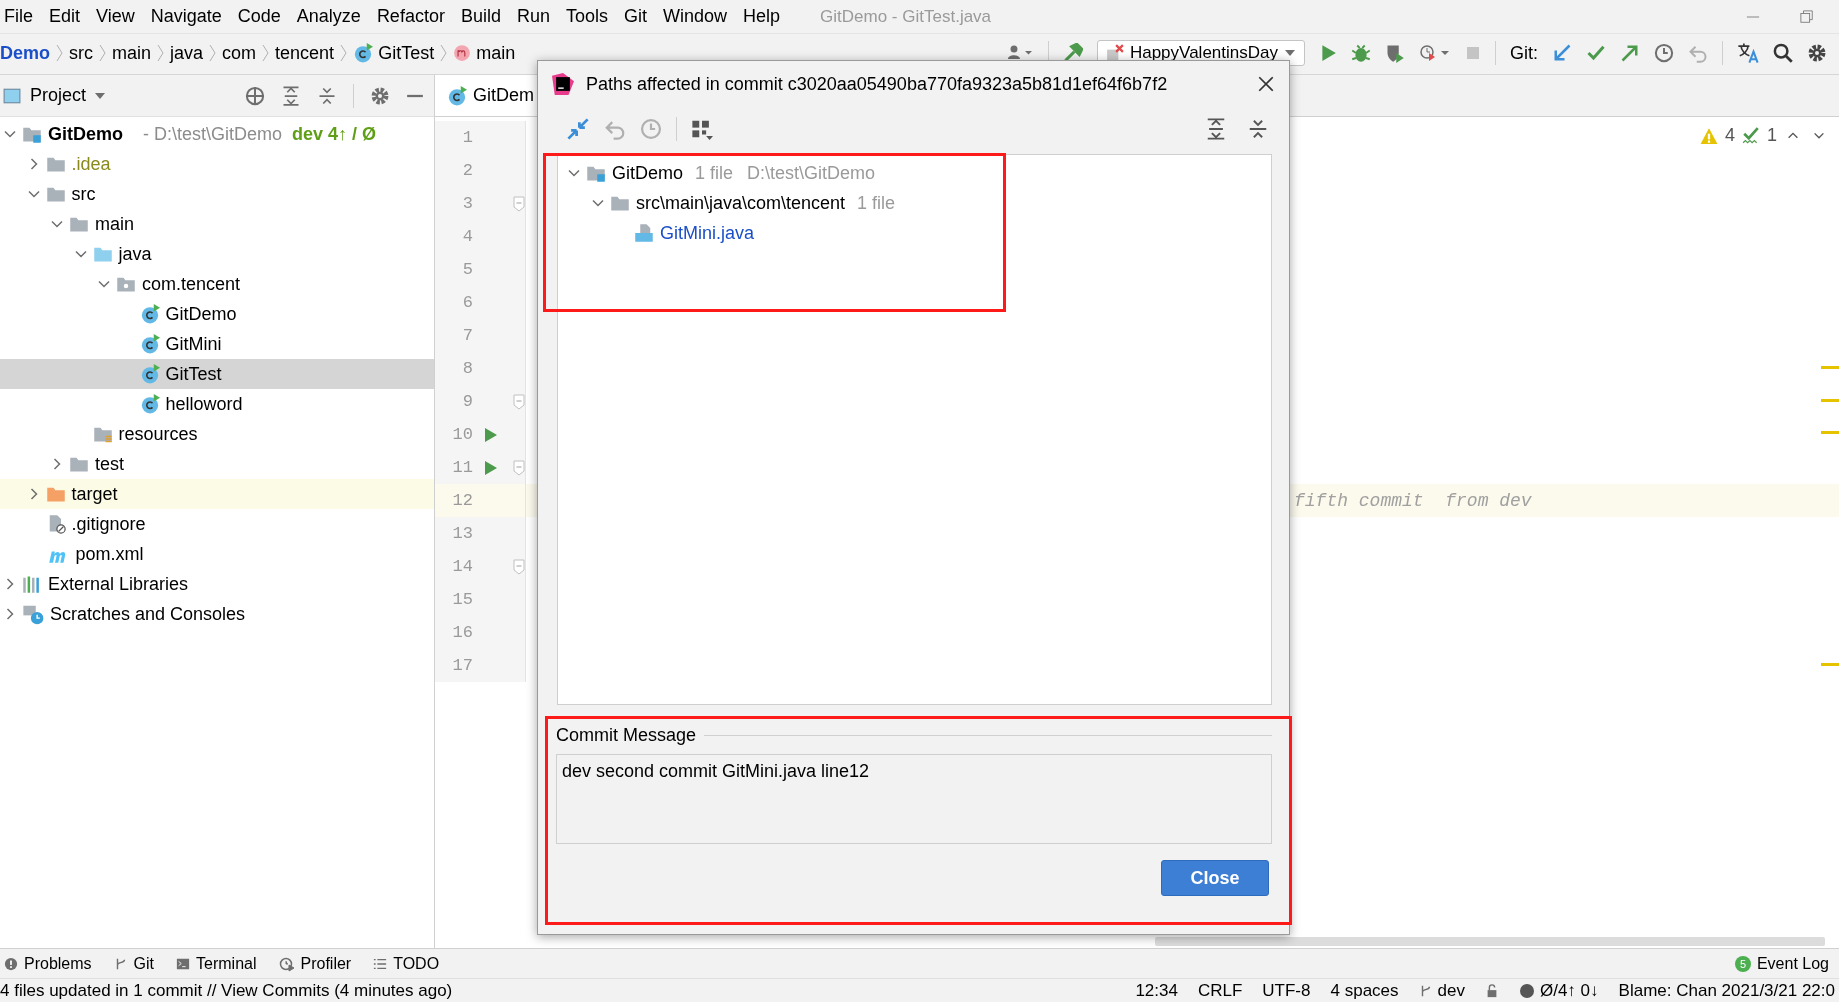  I want to click on tree-item: helloword, so click(217, 404).